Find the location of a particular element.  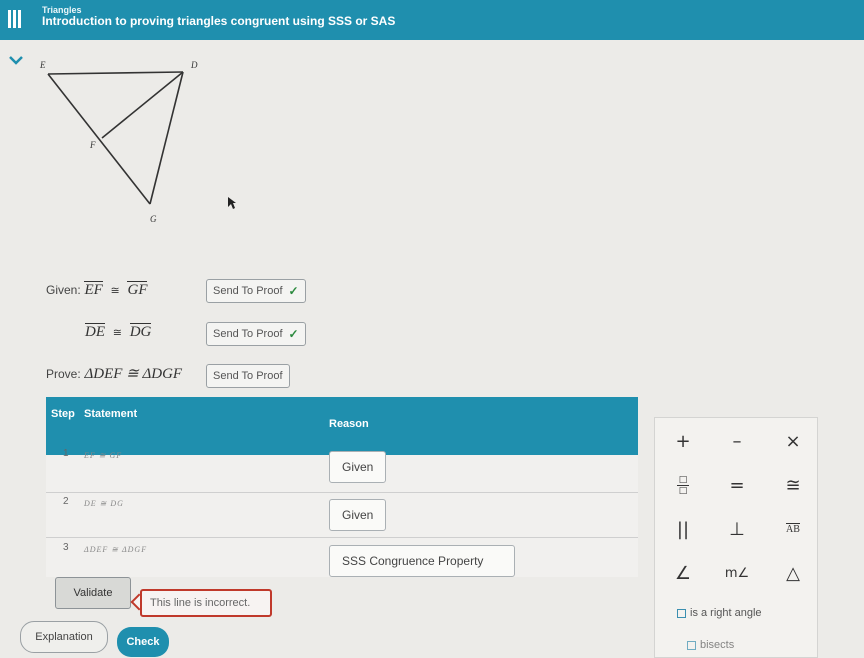

triangle-icon: △ is located at coordinates (793, 573).